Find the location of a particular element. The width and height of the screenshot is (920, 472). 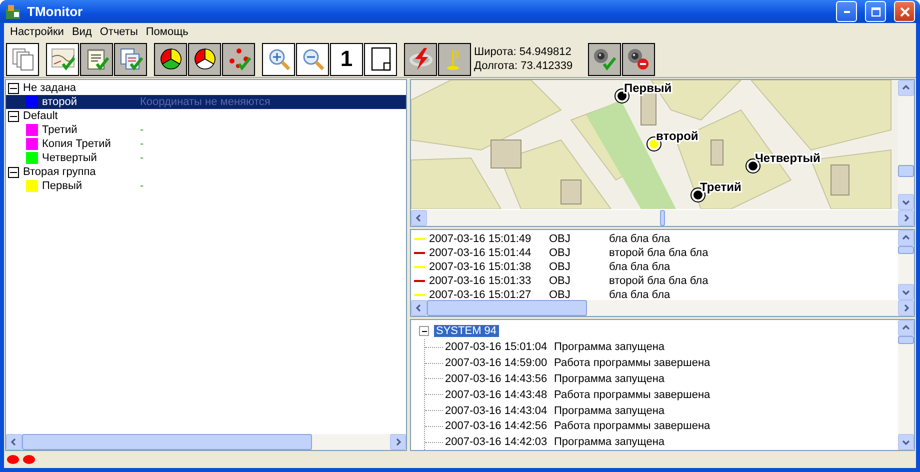

tree-node-label: SYSTEM 94 is located at coordinates (466, 331).